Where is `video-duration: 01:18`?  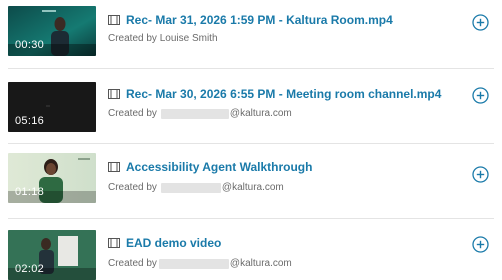
video-duration: 01:18 is located at coordinates (30, 192).